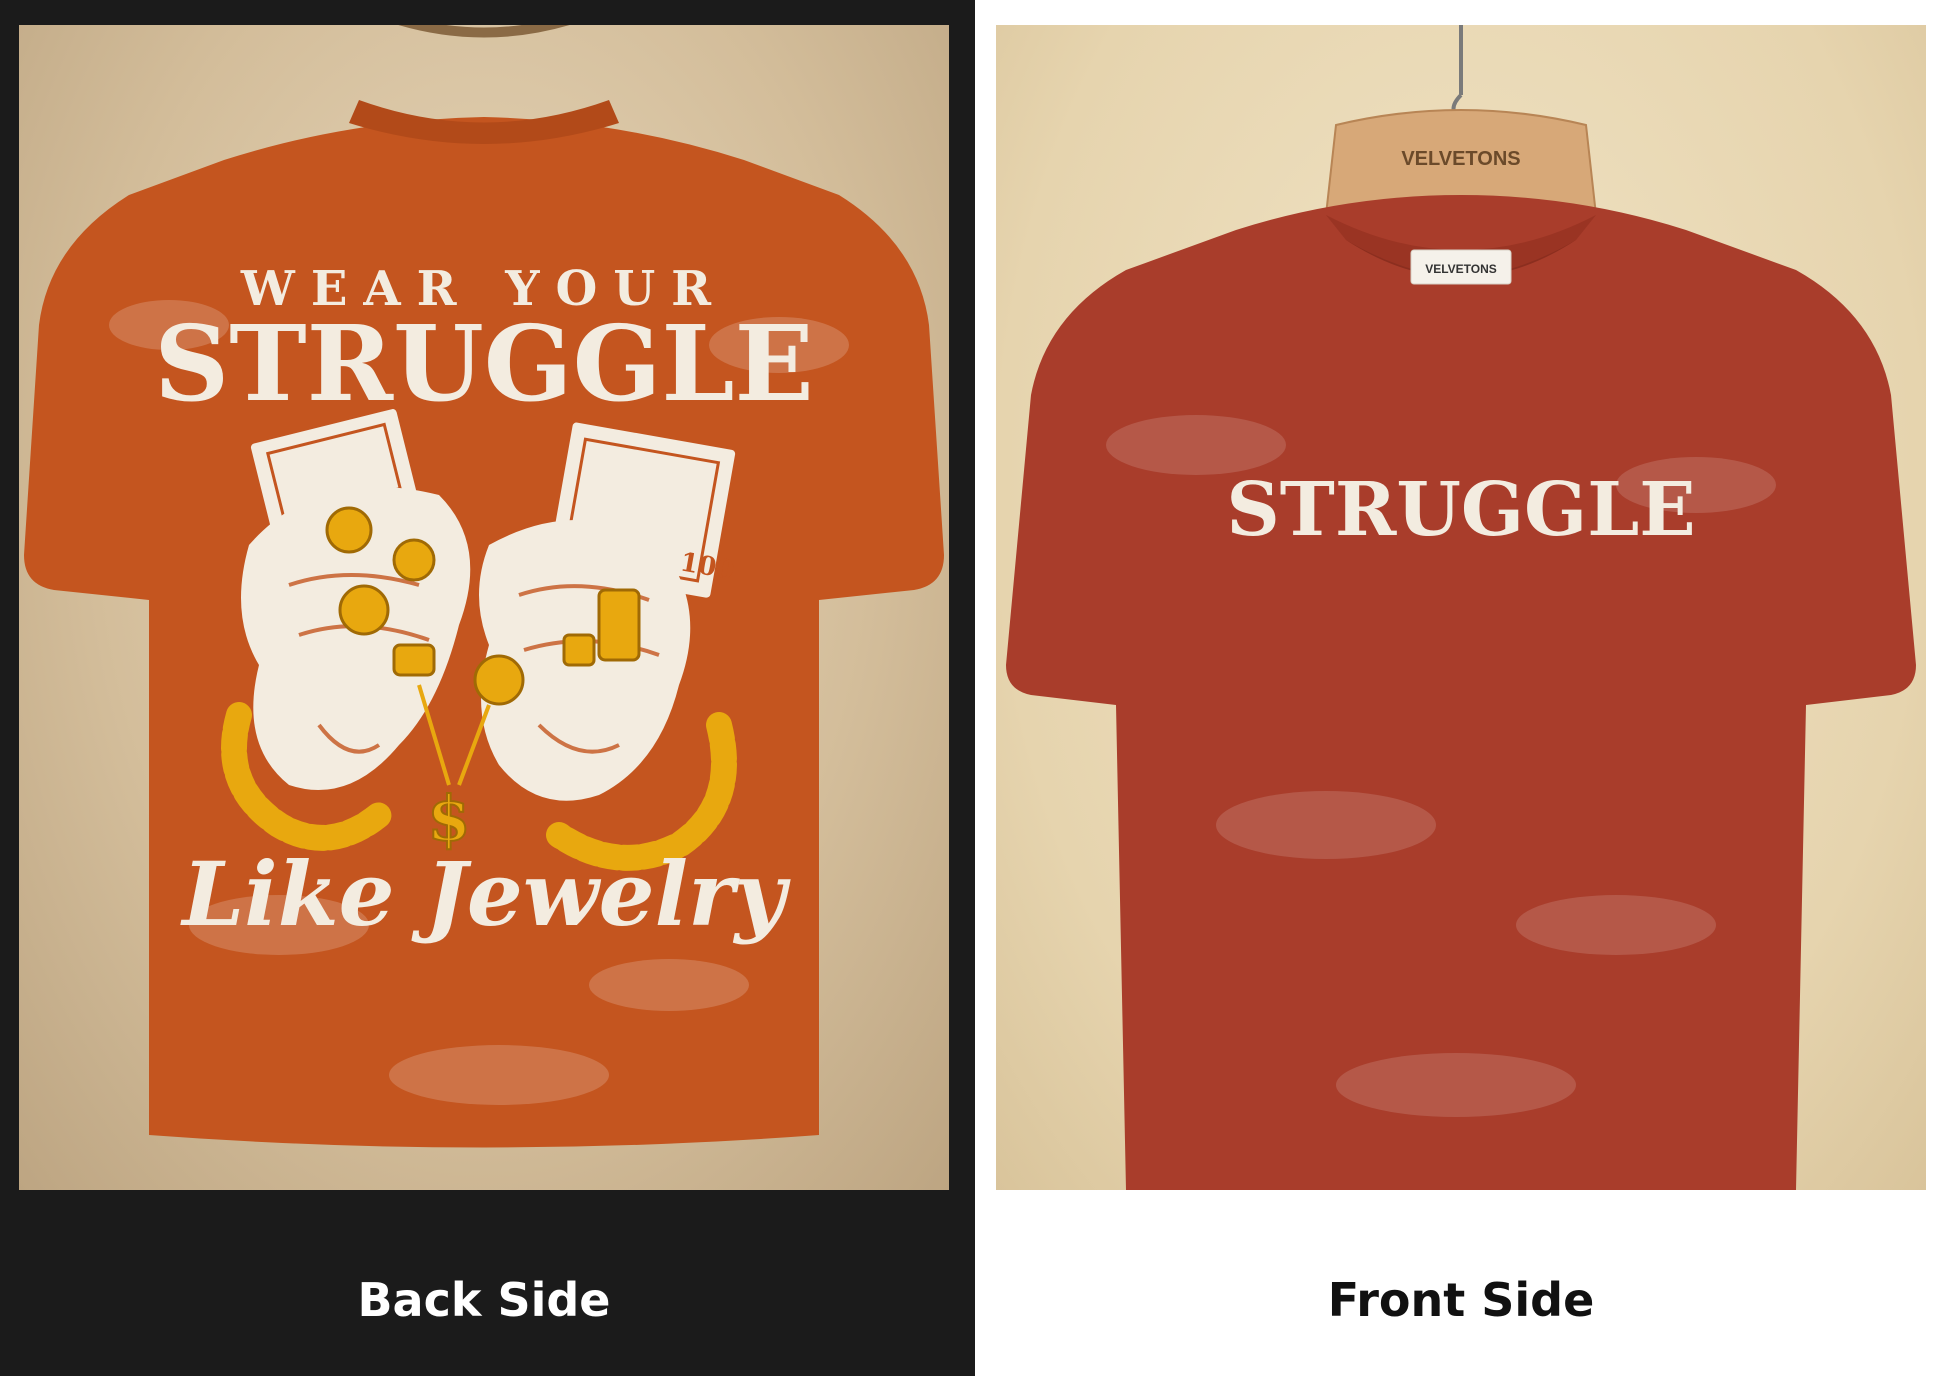  Describe the element at coordinates (1461, 1300) in the screenshot. I see `front-side-caption: Front Side` at that location.